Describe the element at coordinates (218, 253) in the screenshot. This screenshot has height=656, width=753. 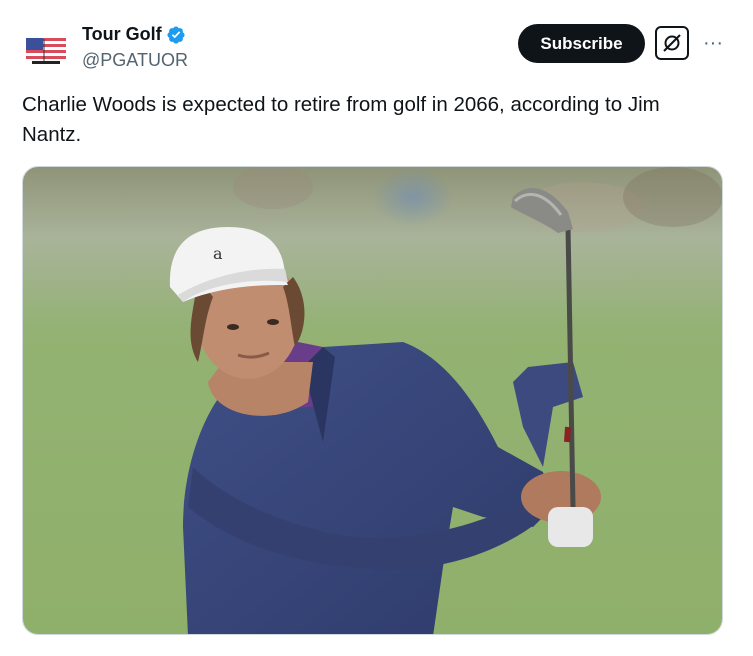
I see `cap-logo: a` at that location.